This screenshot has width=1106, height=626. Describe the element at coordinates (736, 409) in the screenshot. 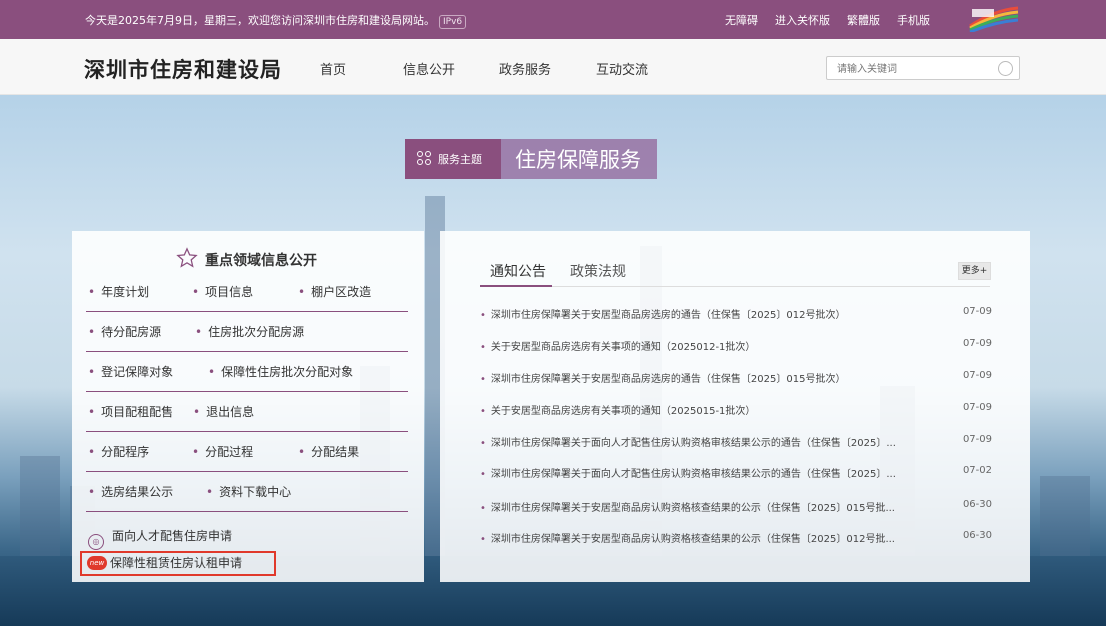

I see `notice-item: 关于安居型商品房选房有关事项的通知（2025015-1批次）07-09` at that location.